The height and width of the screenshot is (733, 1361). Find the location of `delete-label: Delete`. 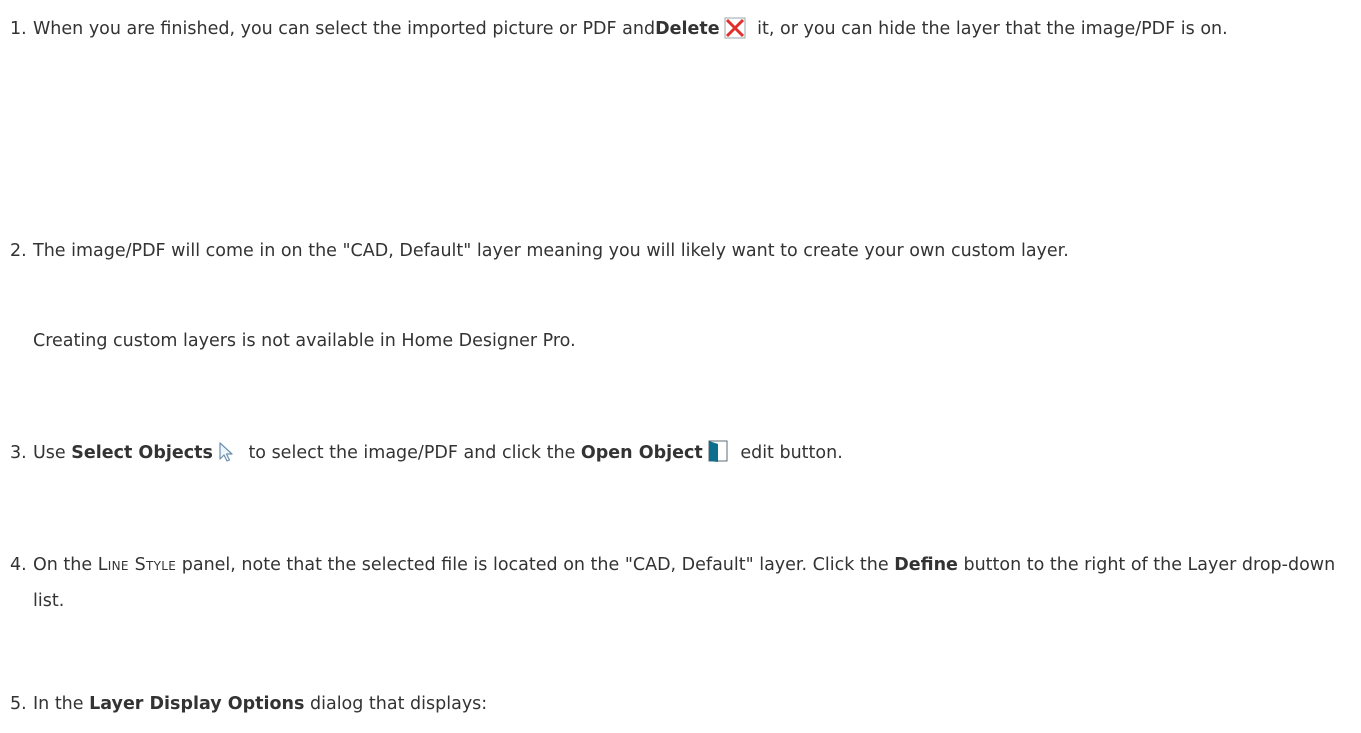

delete-label: Delete is located at coordinates (687, 29).